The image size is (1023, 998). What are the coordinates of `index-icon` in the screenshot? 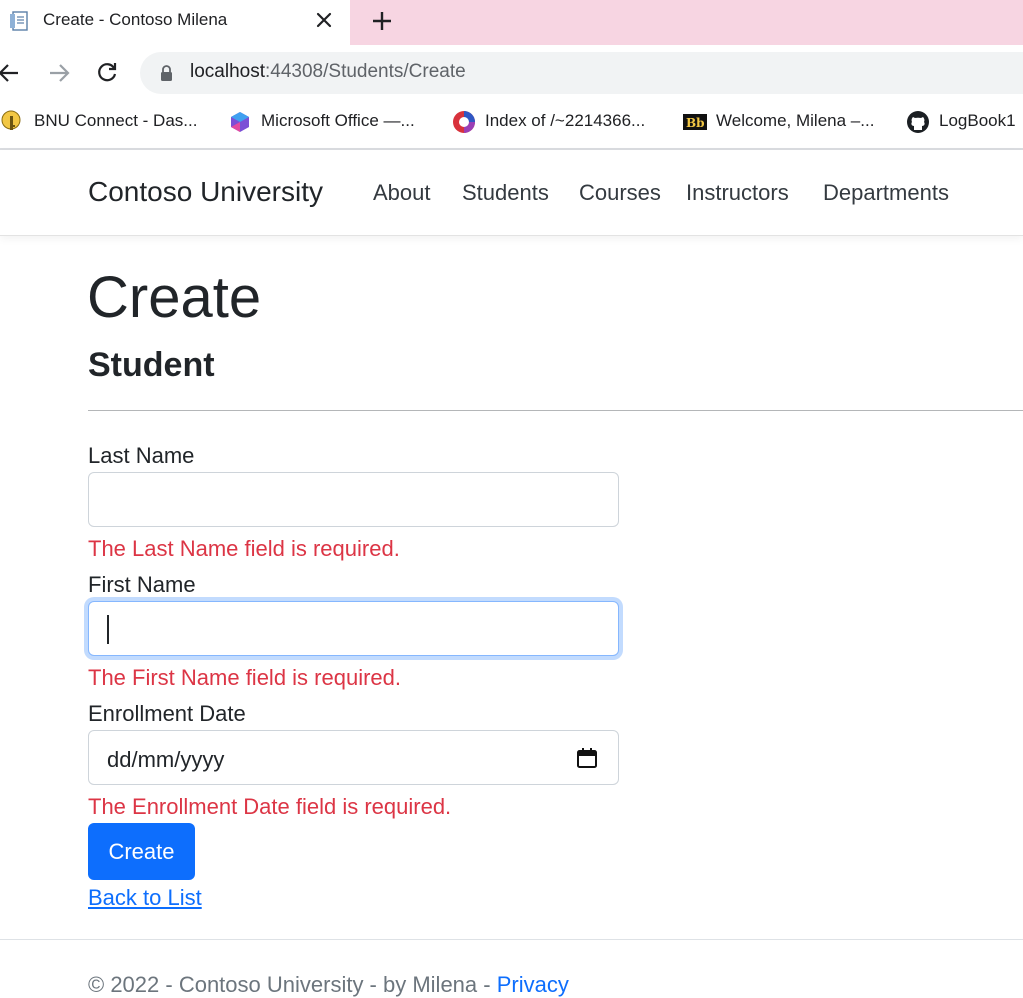 It's located at (464, 122).